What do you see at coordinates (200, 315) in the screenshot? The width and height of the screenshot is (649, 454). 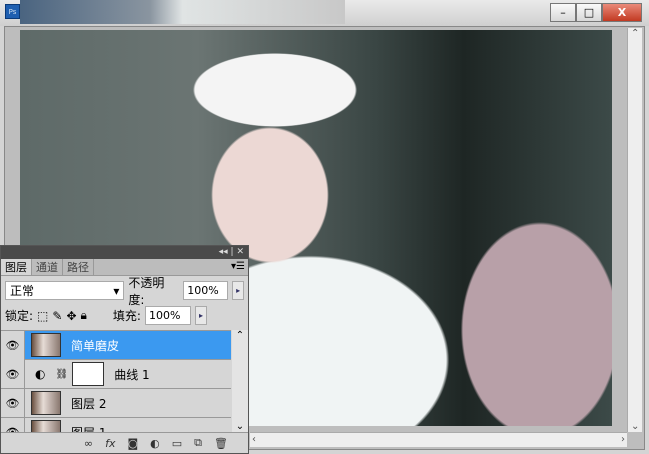 I see `fill-slider-button: ▸` at bounding box center [200, 315].